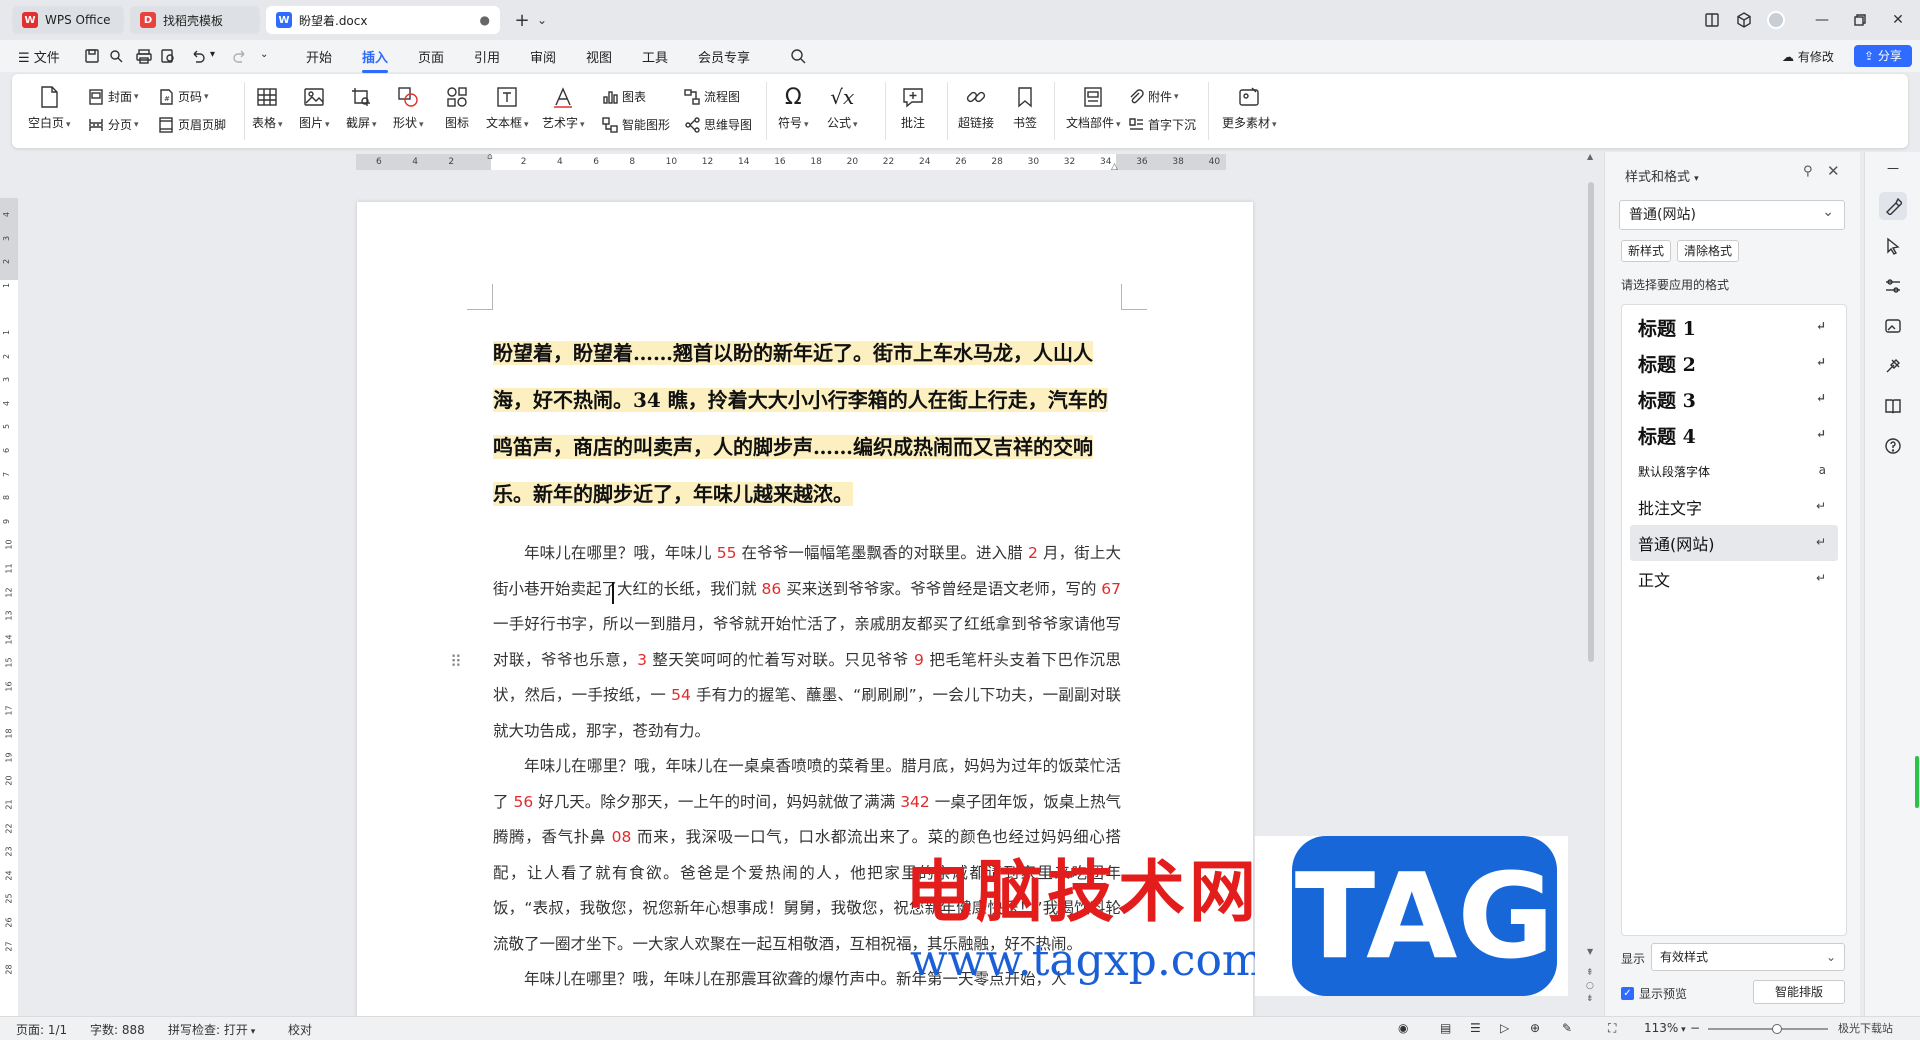  What do you see at coordinates (1535, 1028) in the screenshot?
I see `web-view-icon: ⊕` at bounding box center [1535, 1028].